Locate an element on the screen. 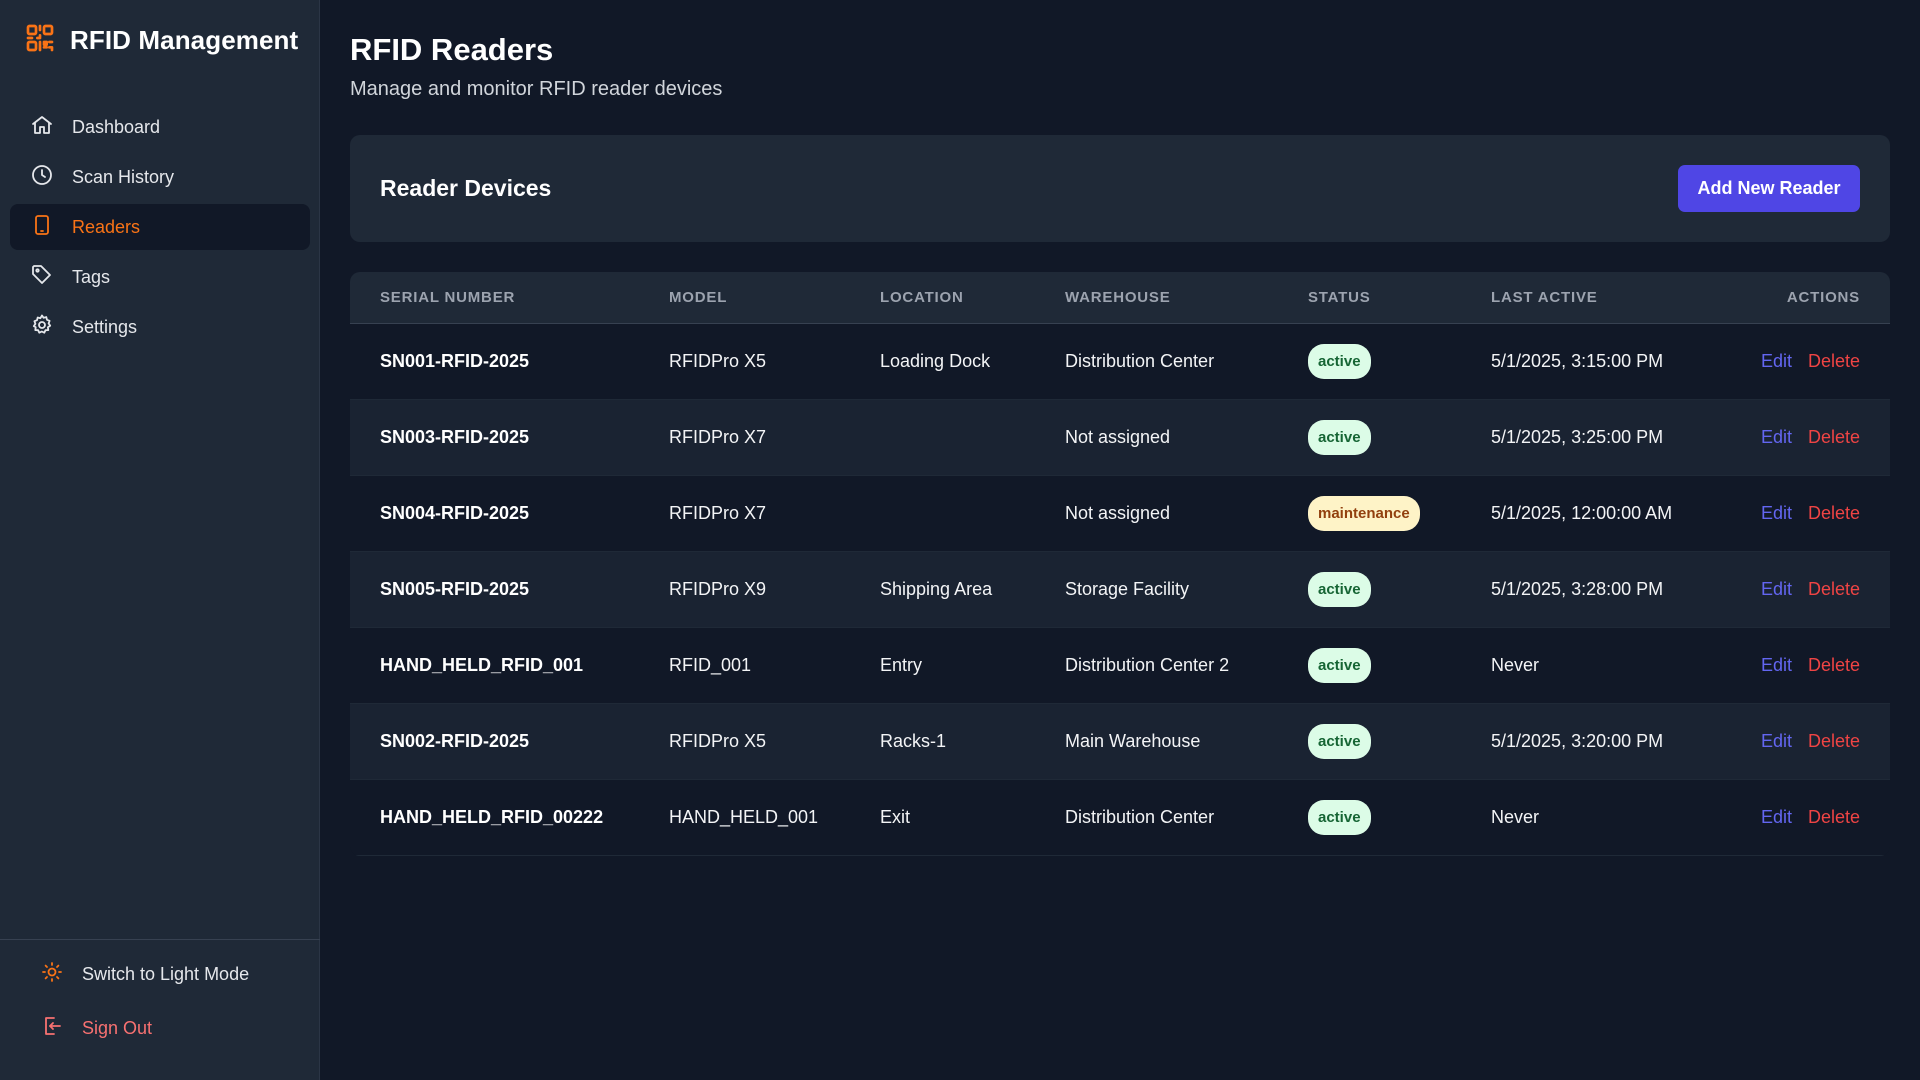  cell-status: maintenance is located at coordinates (1369, 513).